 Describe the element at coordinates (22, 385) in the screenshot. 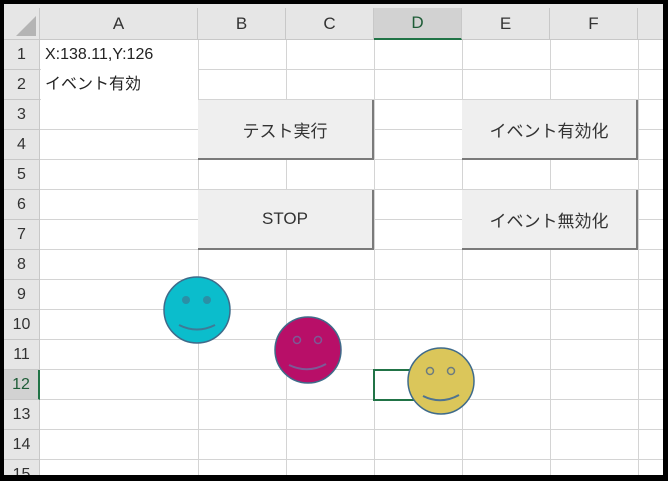

I see `row-header-12: 12` at that location.